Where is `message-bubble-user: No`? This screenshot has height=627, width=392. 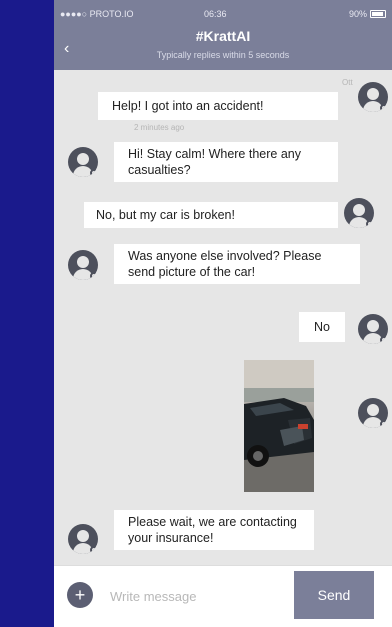 message-bubble-user: No is located at coordinates (322, 327).